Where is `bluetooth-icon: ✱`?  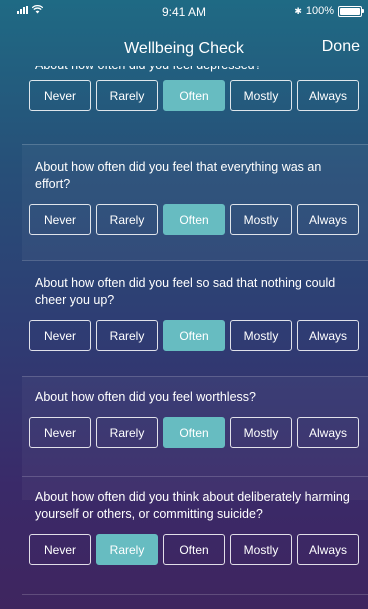
bluetooth-icon: ✱ is located at coordinates (298, 10).